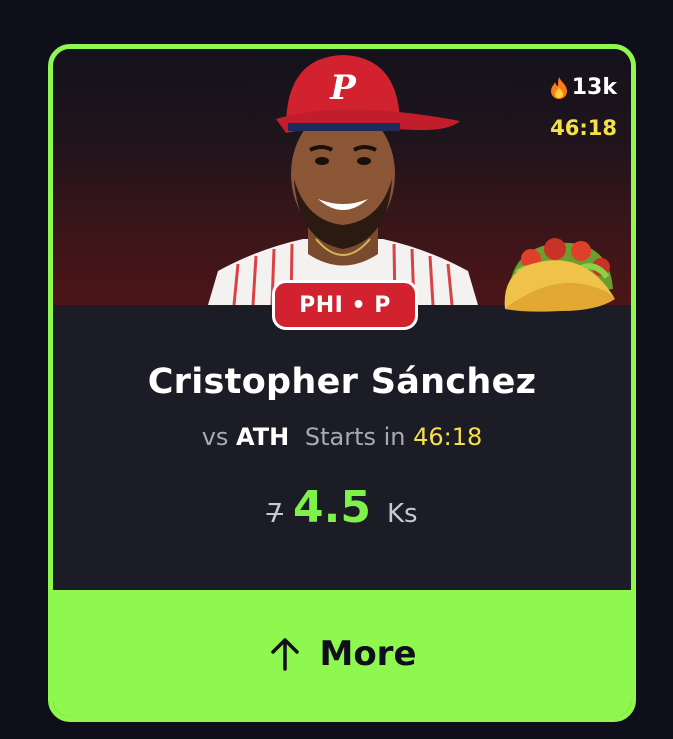  I want to click on arrow-up-icon, so click(285, 654).